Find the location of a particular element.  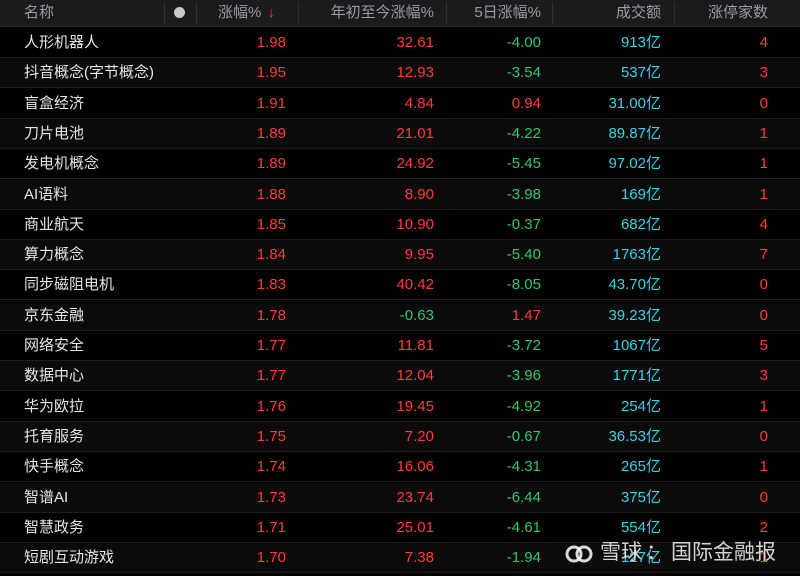

table-row: 人形机器人 1.98 32.61 -4.00 913亿 4 is located at coordinates (400, 43).